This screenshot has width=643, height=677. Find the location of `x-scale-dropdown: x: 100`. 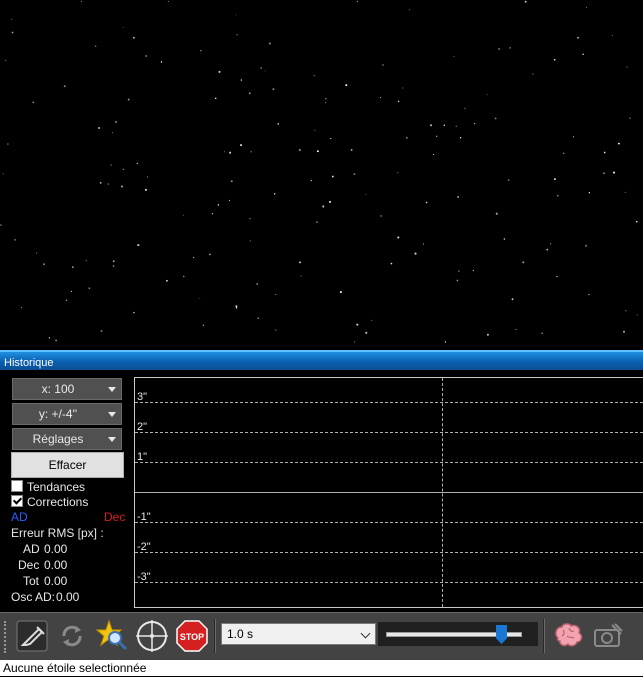

x-scale-dropdown: x: 100 is located at coordinates (67, 389).